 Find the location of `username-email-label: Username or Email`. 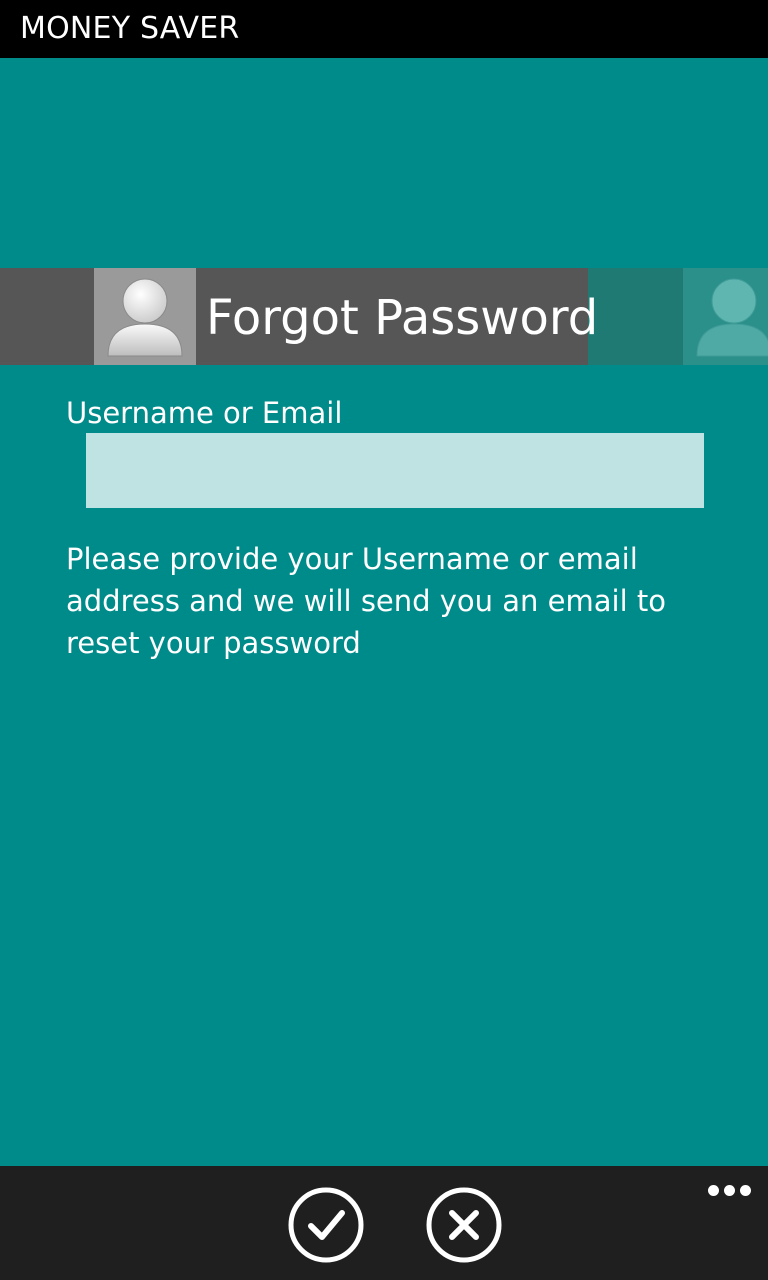

username-email-label: Username or Email is located at coordinates (204, 413).